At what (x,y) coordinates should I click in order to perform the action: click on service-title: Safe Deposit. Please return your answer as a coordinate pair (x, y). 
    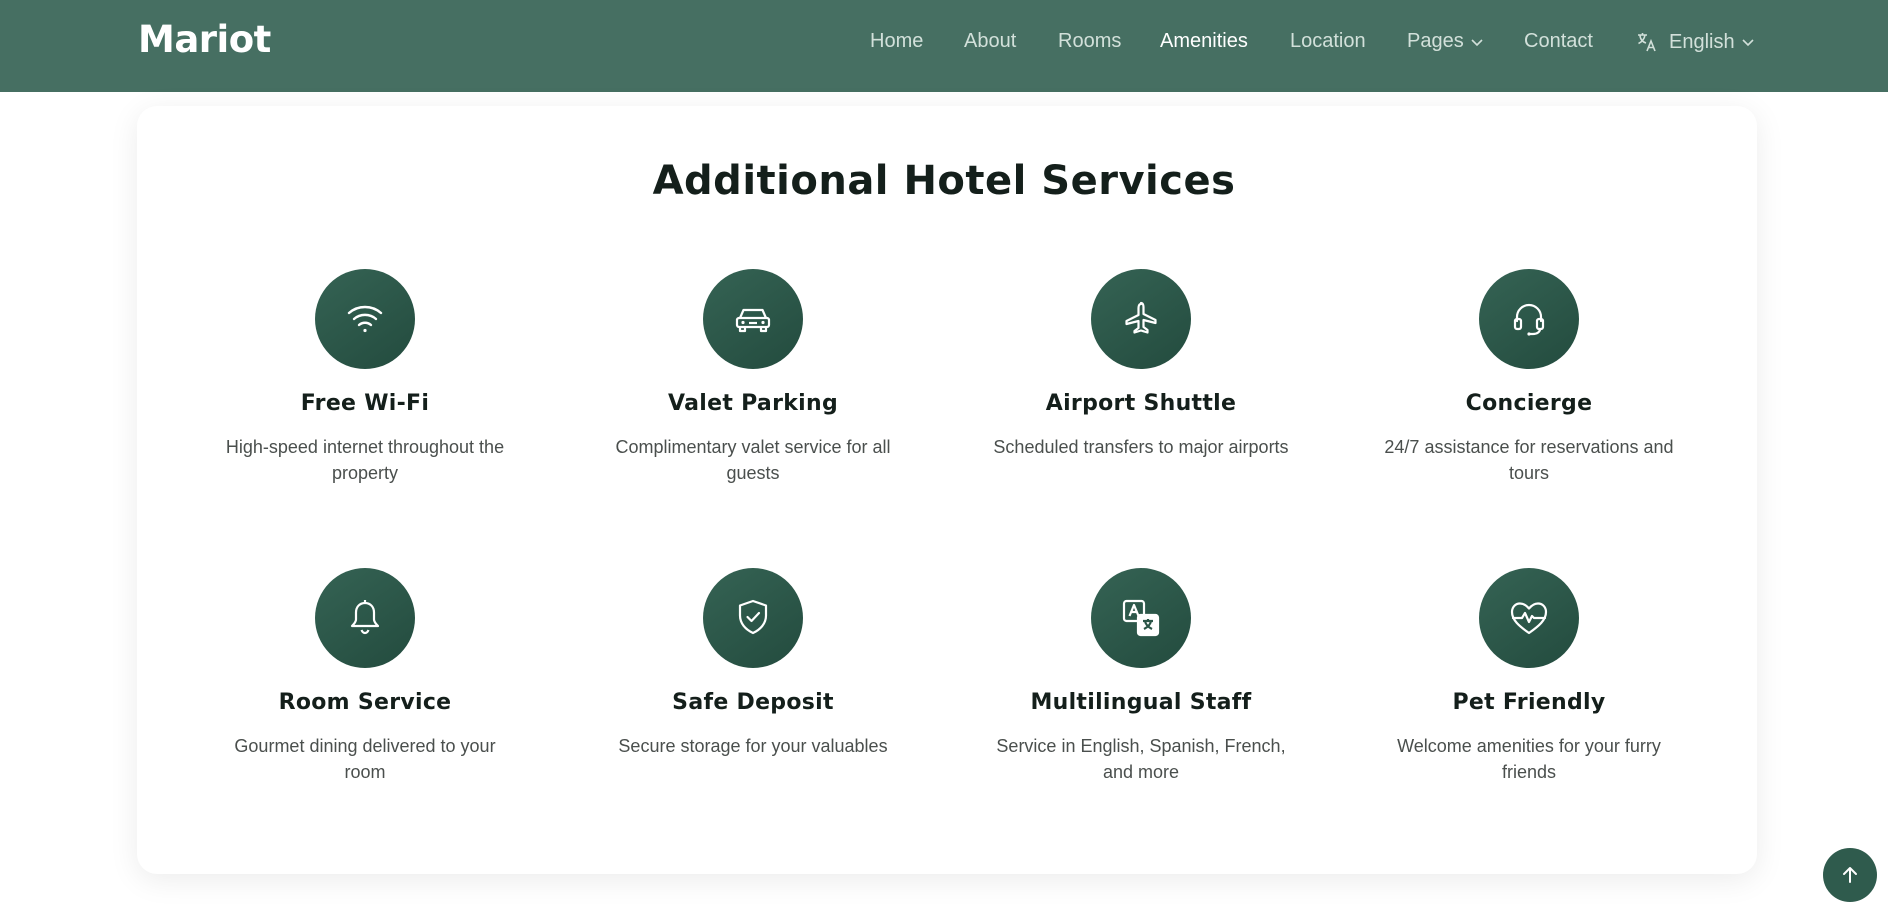
    Looking at the image, I should click on (753, 702).